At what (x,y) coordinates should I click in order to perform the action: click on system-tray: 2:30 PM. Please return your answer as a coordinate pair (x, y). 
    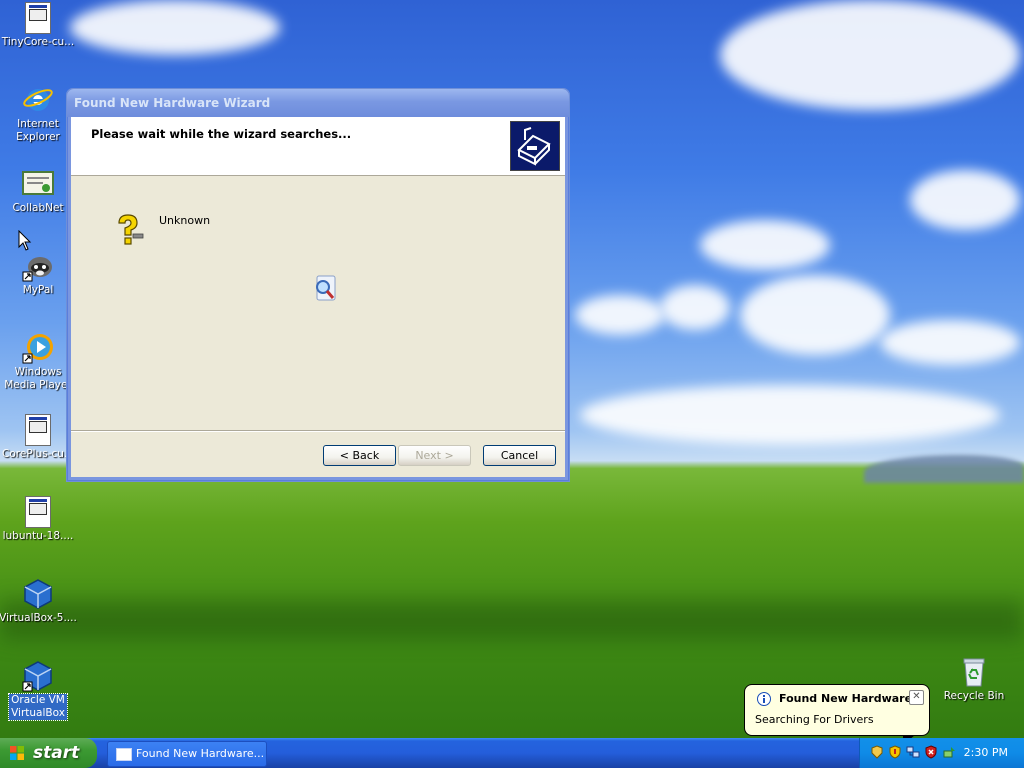
    Looking at the image, I should click on (941, 753).